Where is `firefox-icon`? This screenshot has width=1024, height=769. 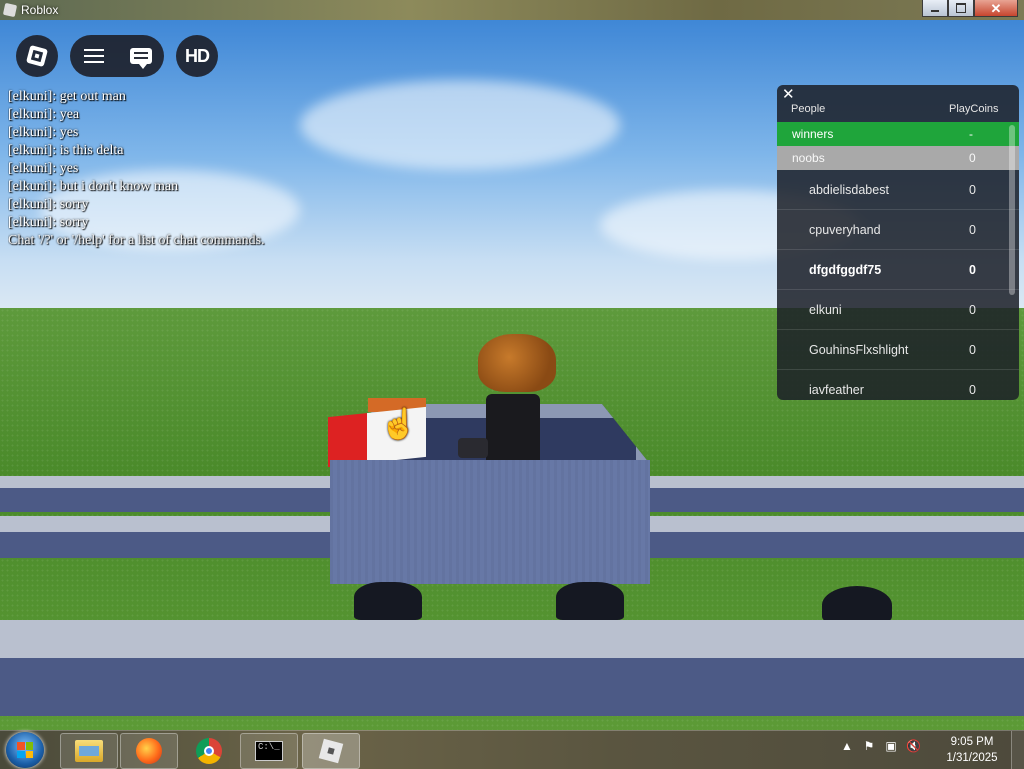
firefox-icon is located at coordinates (149, 751).